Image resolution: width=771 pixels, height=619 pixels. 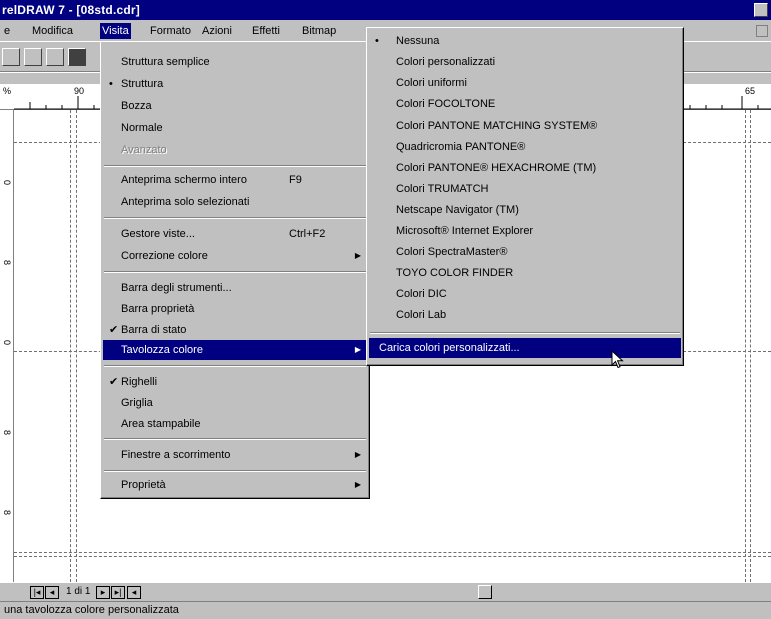 I want to click on menu-item-label: Normale, so click(x=142, y=128).